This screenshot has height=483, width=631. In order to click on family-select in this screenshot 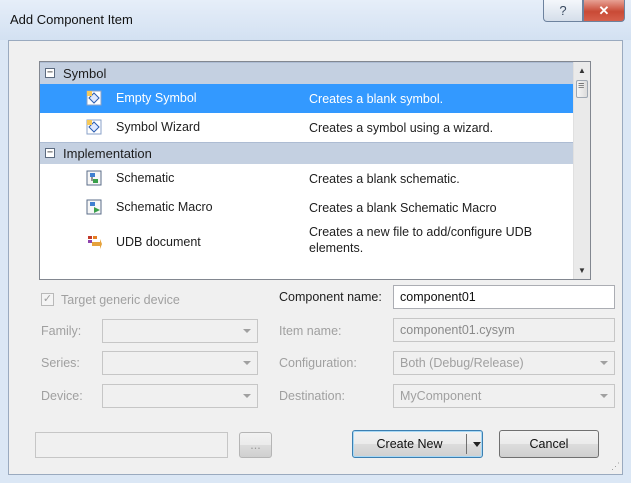, I will do `click(180, 331)`.